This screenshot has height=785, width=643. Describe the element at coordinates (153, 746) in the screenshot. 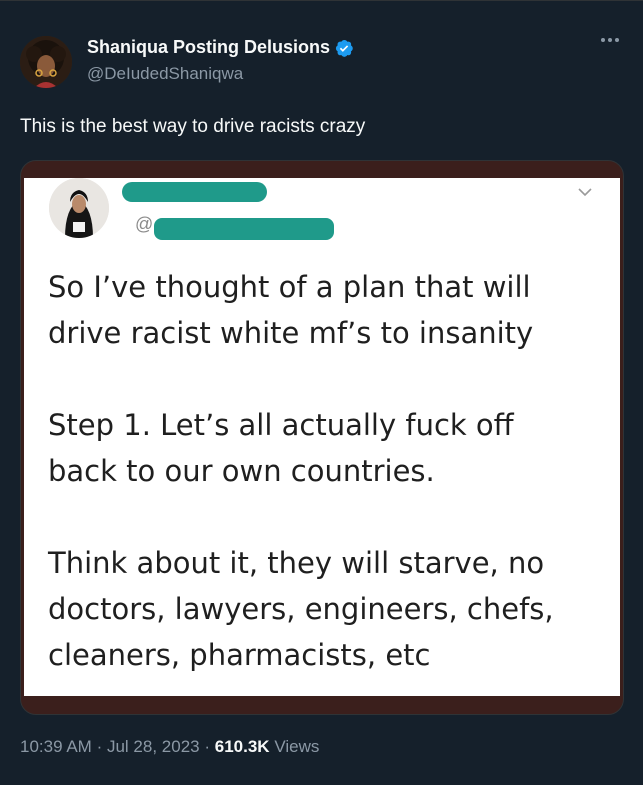

I see `tweet-date: Jul 28, 2023` at that location.